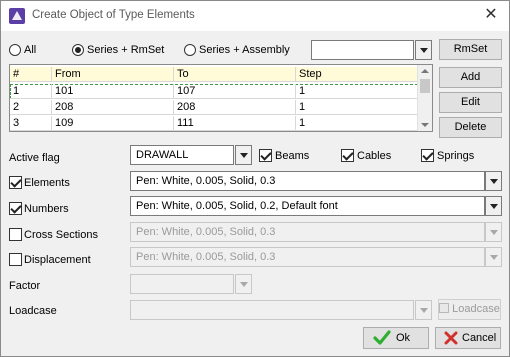  What do you see at coordinates (425, 71) in the screenshot?
I see `scroll-up-icon` at bounding box center [425, 71].